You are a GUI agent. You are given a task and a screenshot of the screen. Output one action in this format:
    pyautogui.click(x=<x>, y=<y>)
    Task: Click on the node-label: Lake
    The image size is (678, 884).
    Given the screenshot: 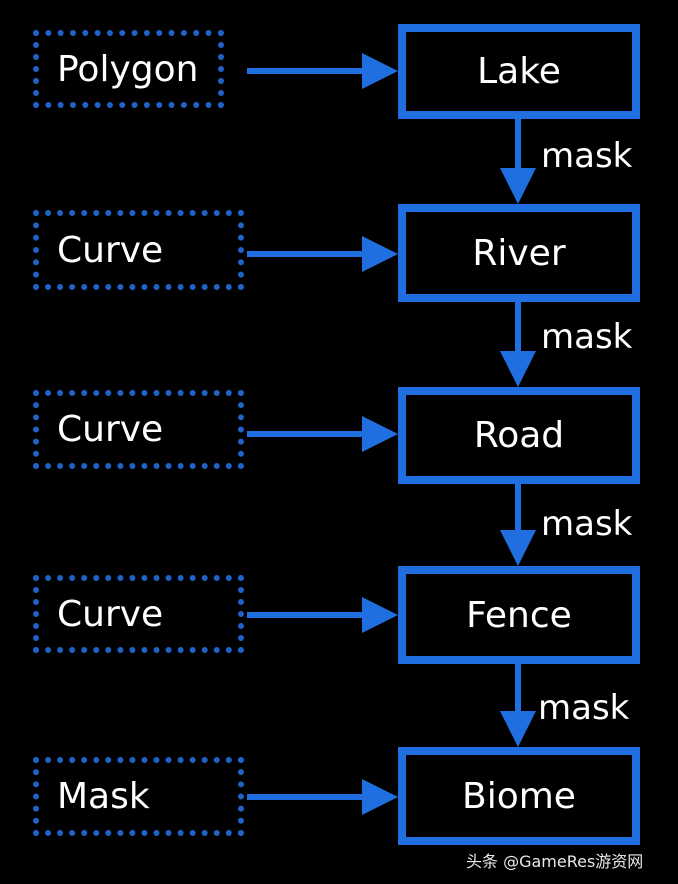 What is the action you would take?
    pyautogui.click(x=519, y=71)
    